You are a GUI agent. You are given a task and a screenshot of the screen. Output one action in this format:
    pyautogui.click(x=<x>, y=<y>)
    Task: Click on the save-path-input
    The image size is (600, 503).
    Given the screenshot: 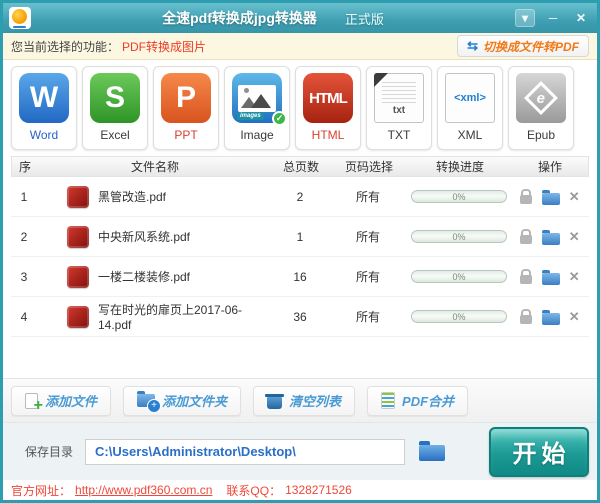 What is the action you would take?
    pyautogui.click(x=245, y=451)
    